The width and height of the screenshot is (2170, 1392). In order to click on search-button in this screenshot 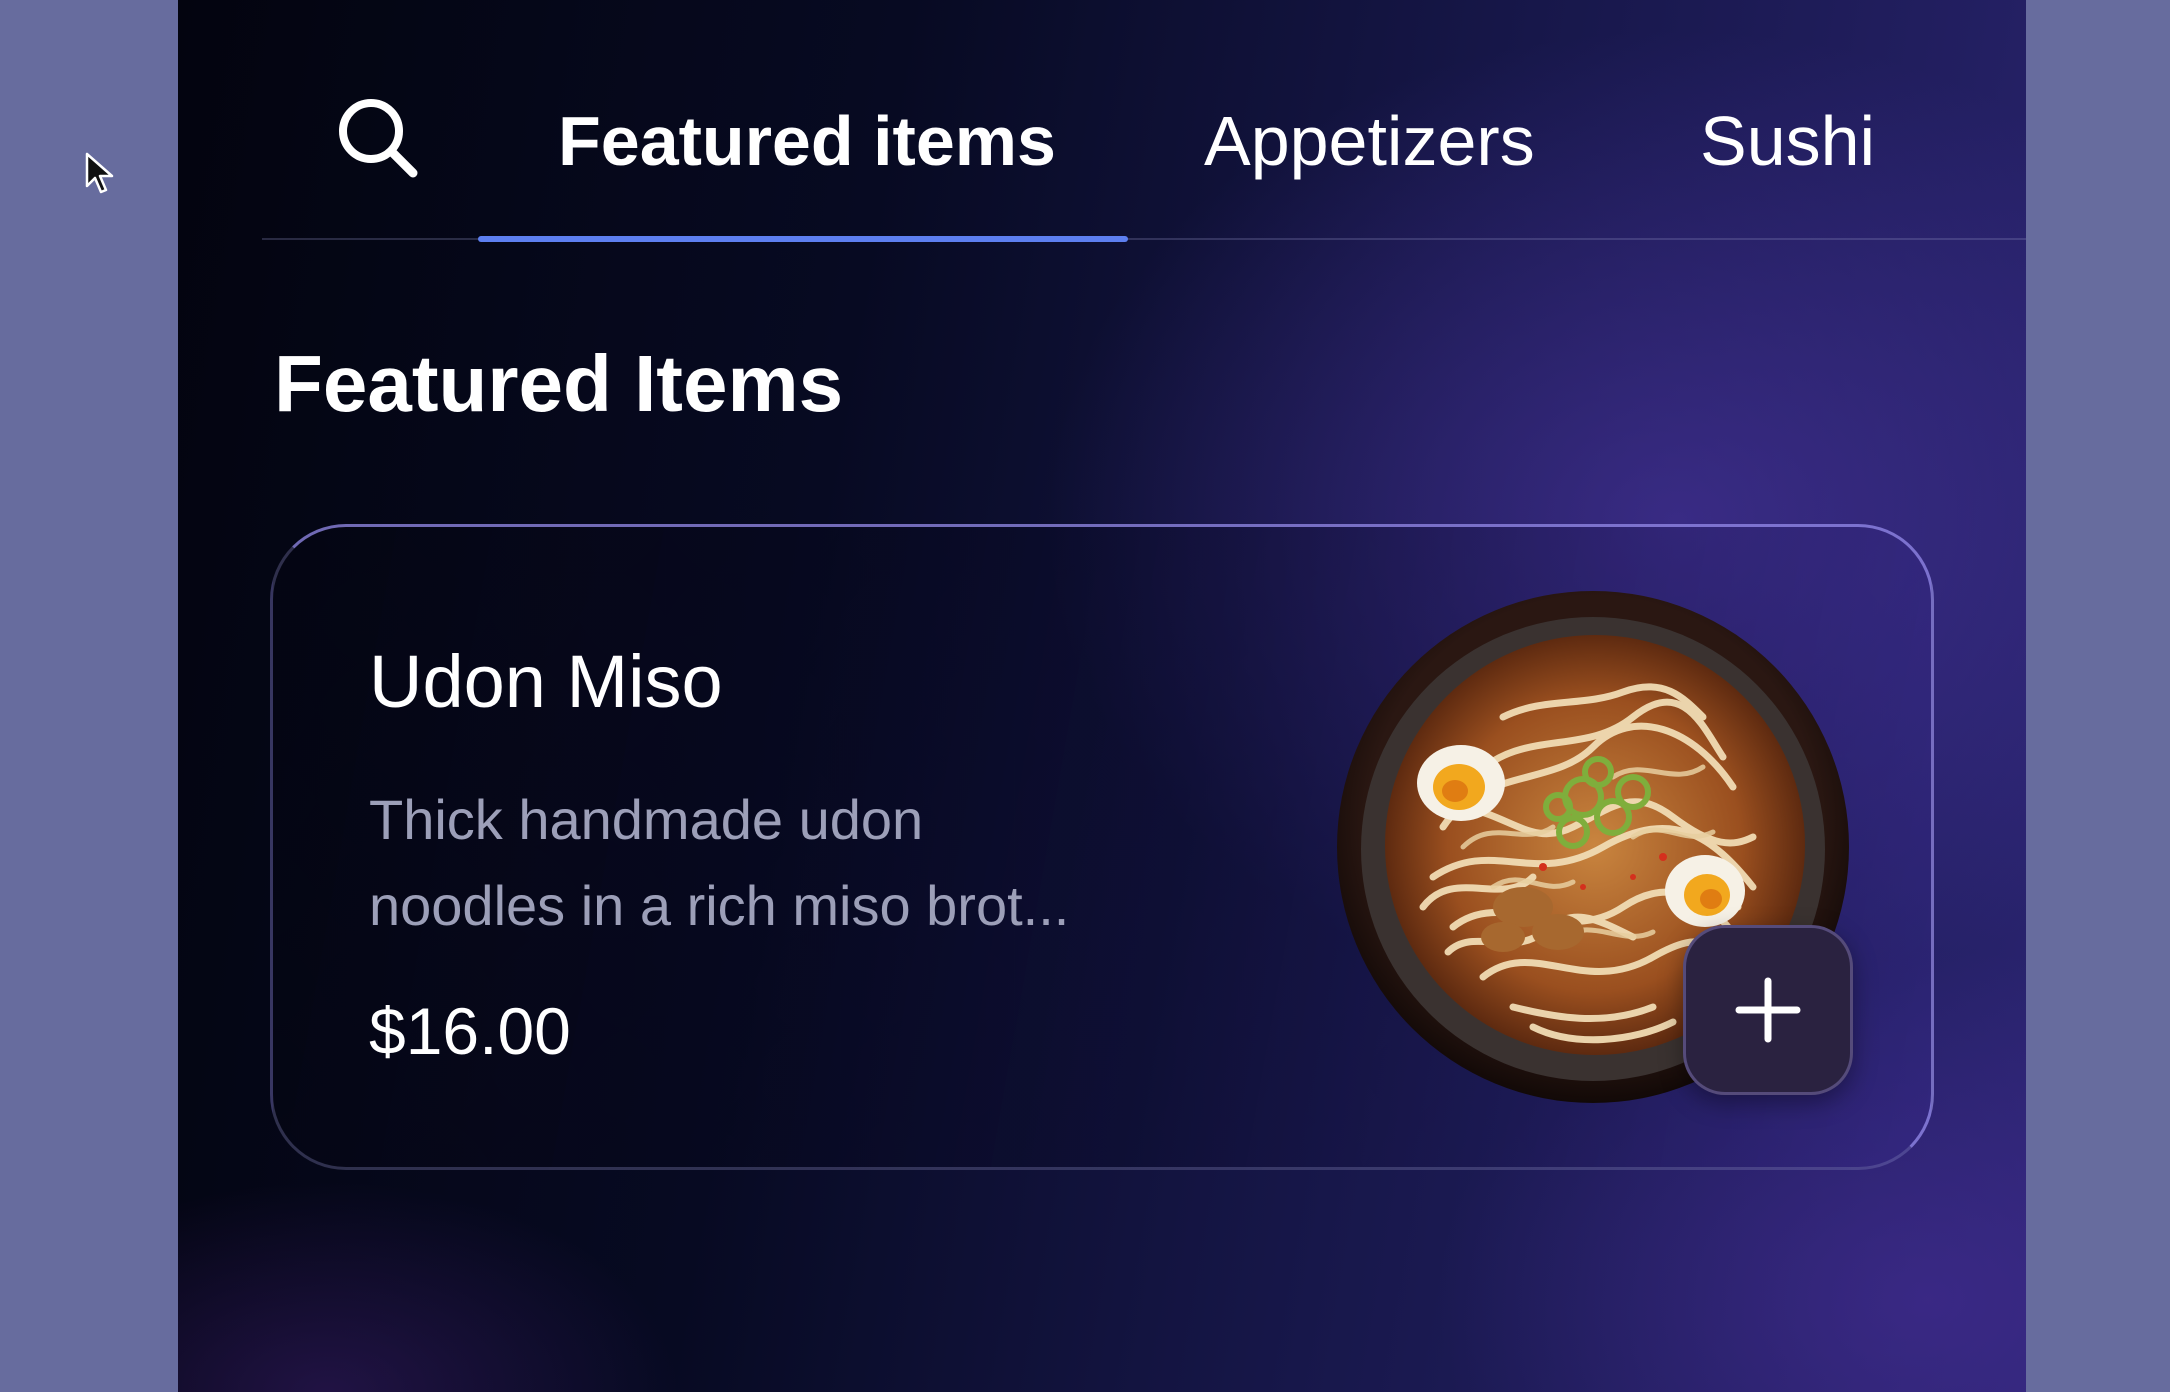, I will do `click(378, 138)`.